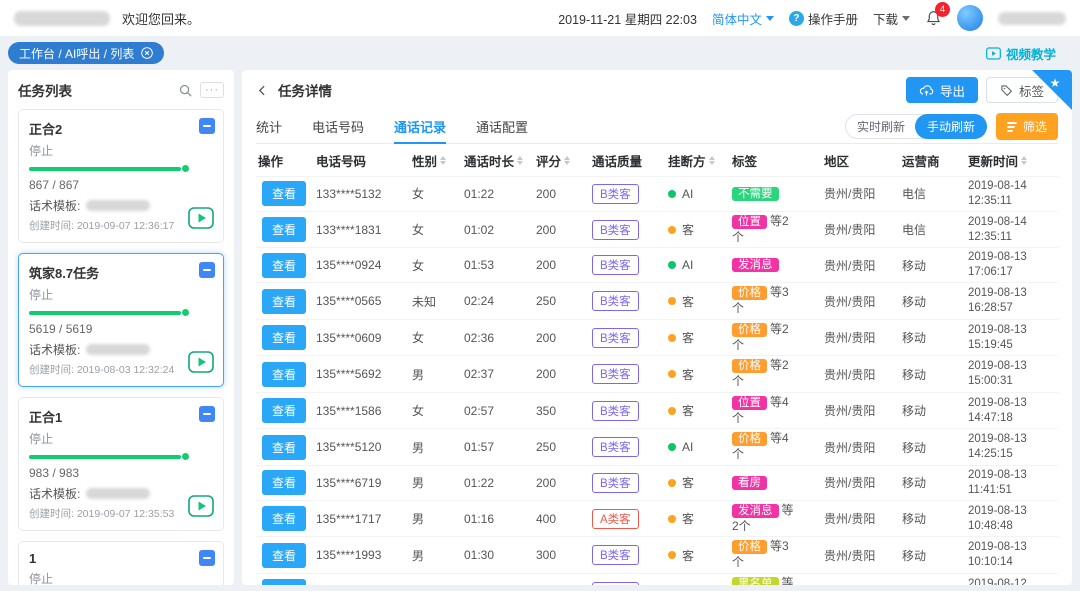 This screenshot has width=1080, height=591. Describe the element at coordinates (349, 447) in the screenshot. I see `cell-phone: 135****5120` at that location.